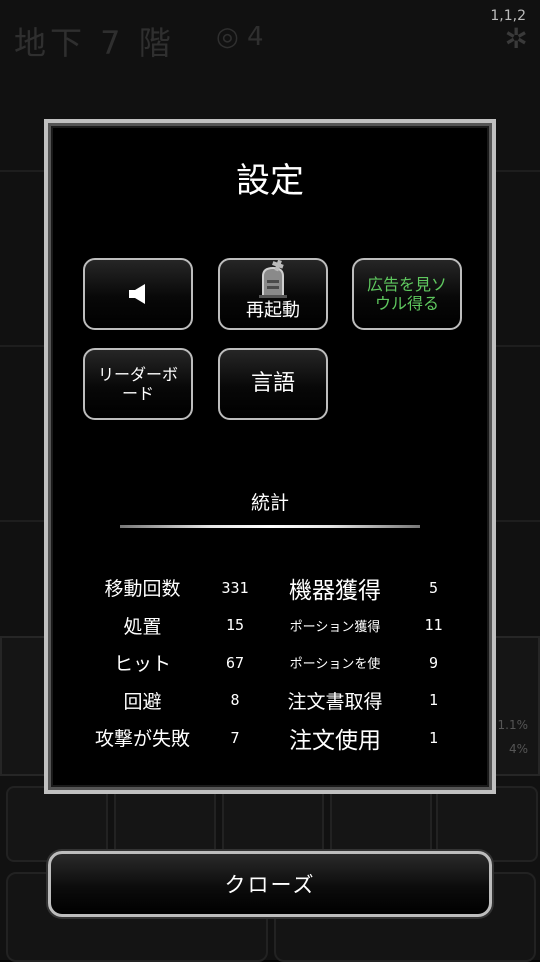  I want to click on stat-label: 攻撃が失敗, so click(142, 739).